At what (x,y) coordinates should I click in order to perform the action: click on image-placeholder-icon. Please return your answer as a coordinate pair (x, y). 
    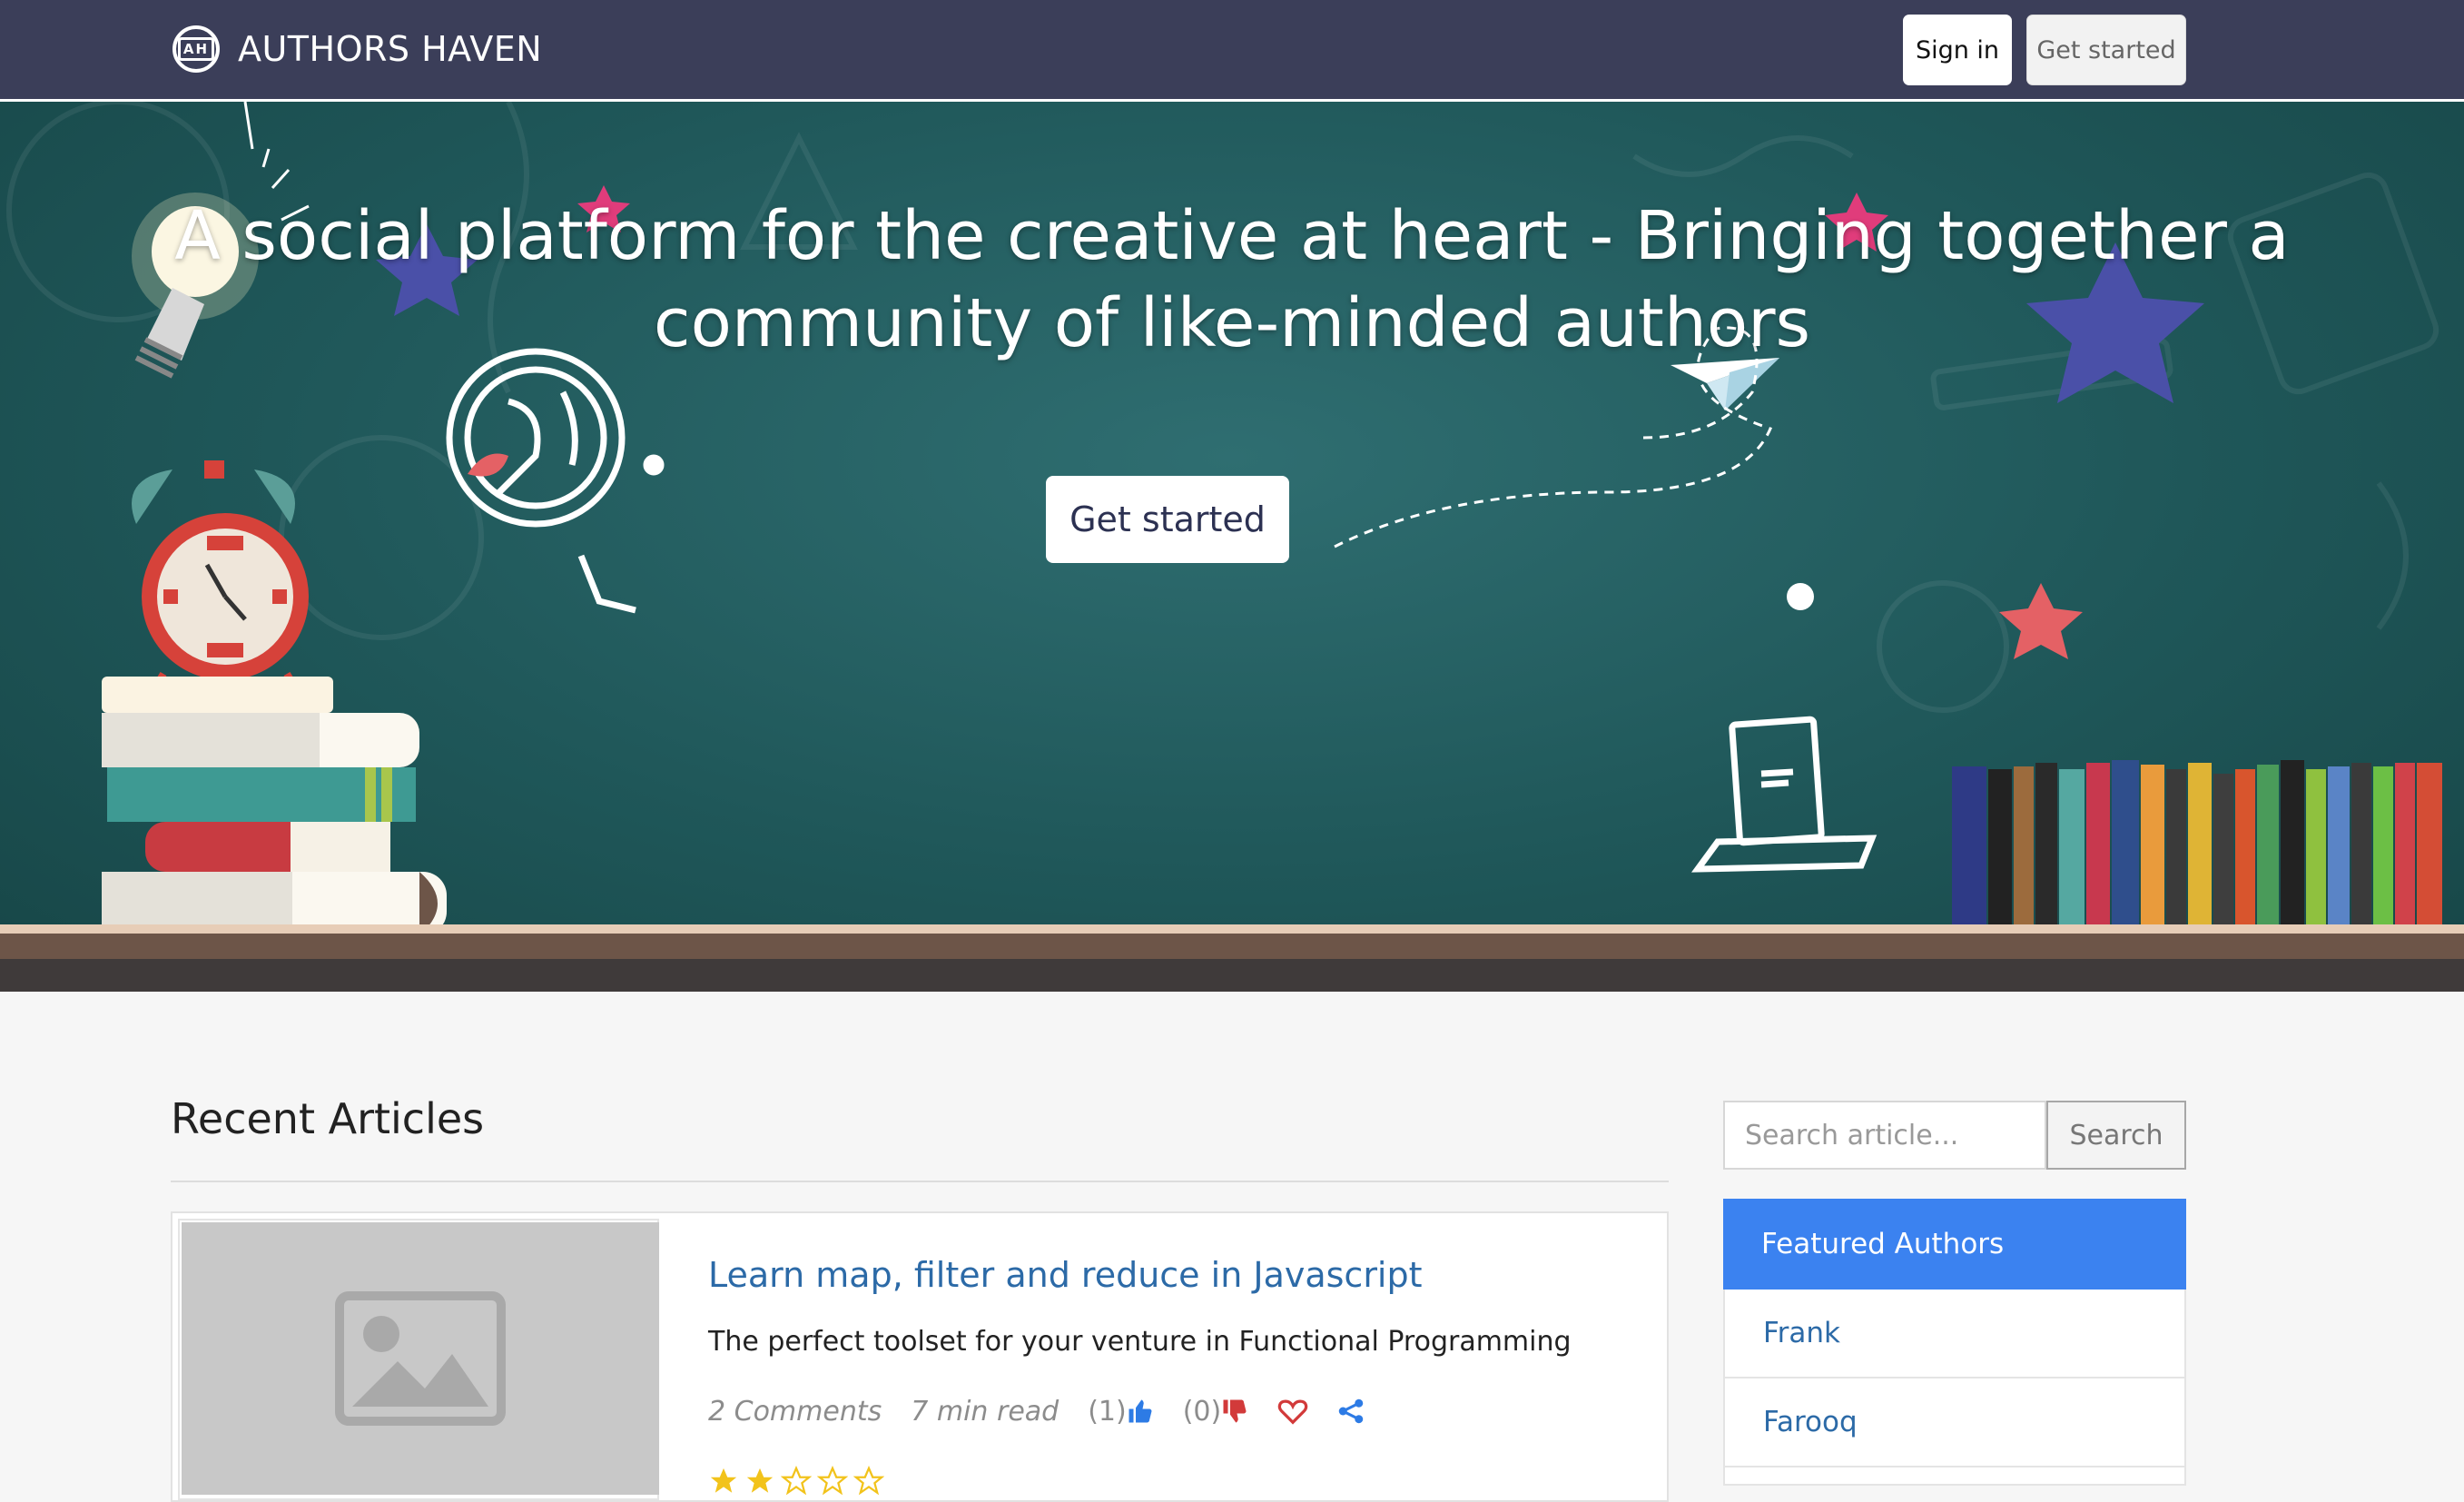
    Looking at the image, I should click on (420, 1358).